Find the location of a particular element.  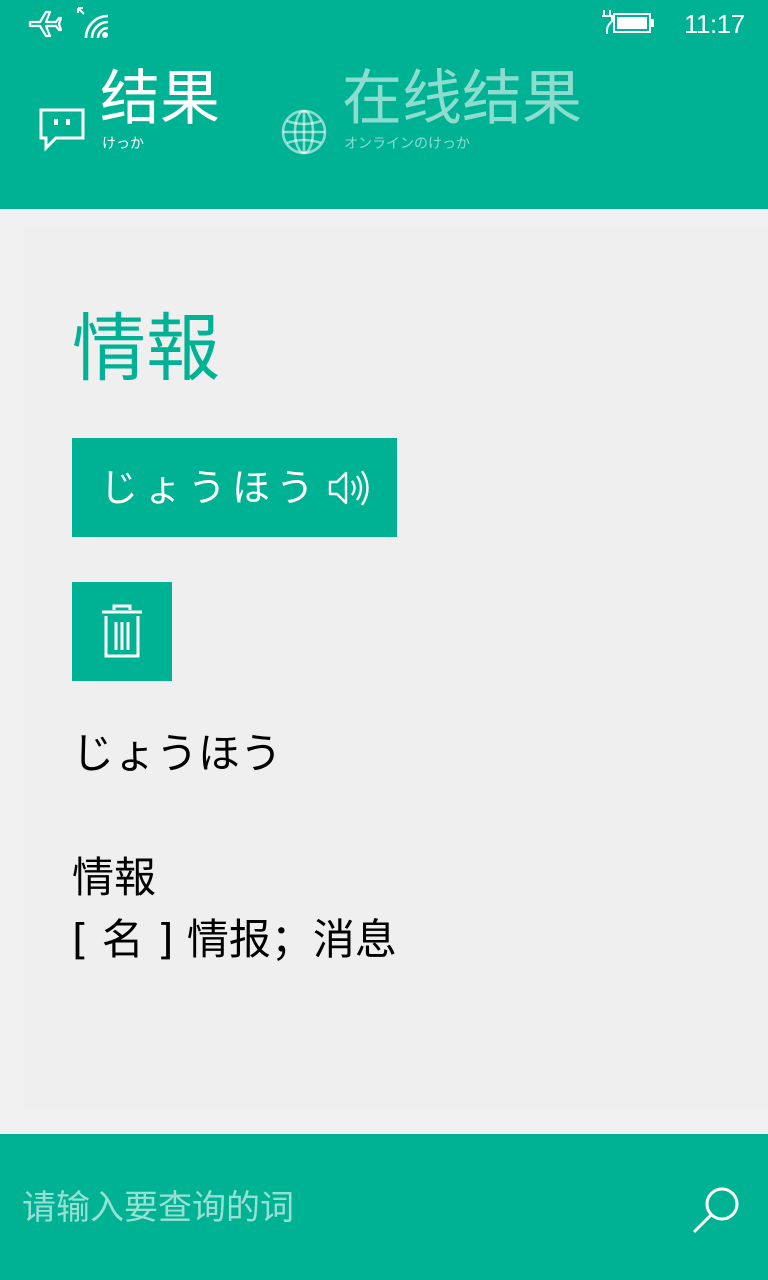

status-bar: 11:17 is located at coordinates (384, 24).